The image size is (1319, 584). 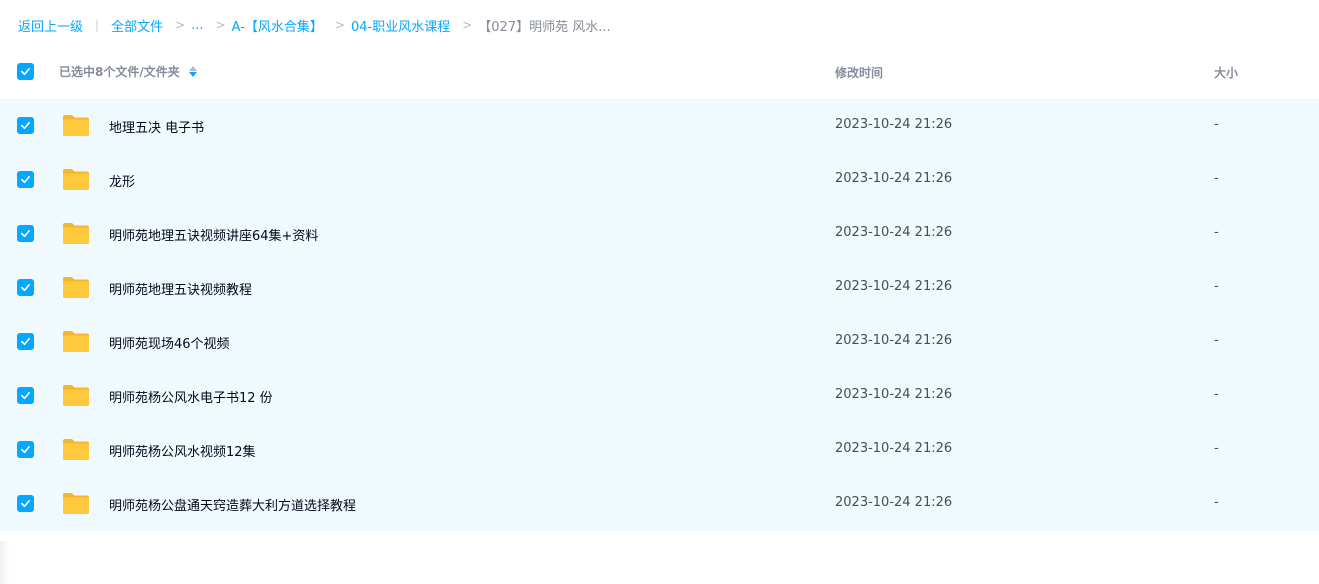 I want to click on file-name: 明师苑杨公盘通天窍造葬大利方道选择教程, so click(x=232, y=504).